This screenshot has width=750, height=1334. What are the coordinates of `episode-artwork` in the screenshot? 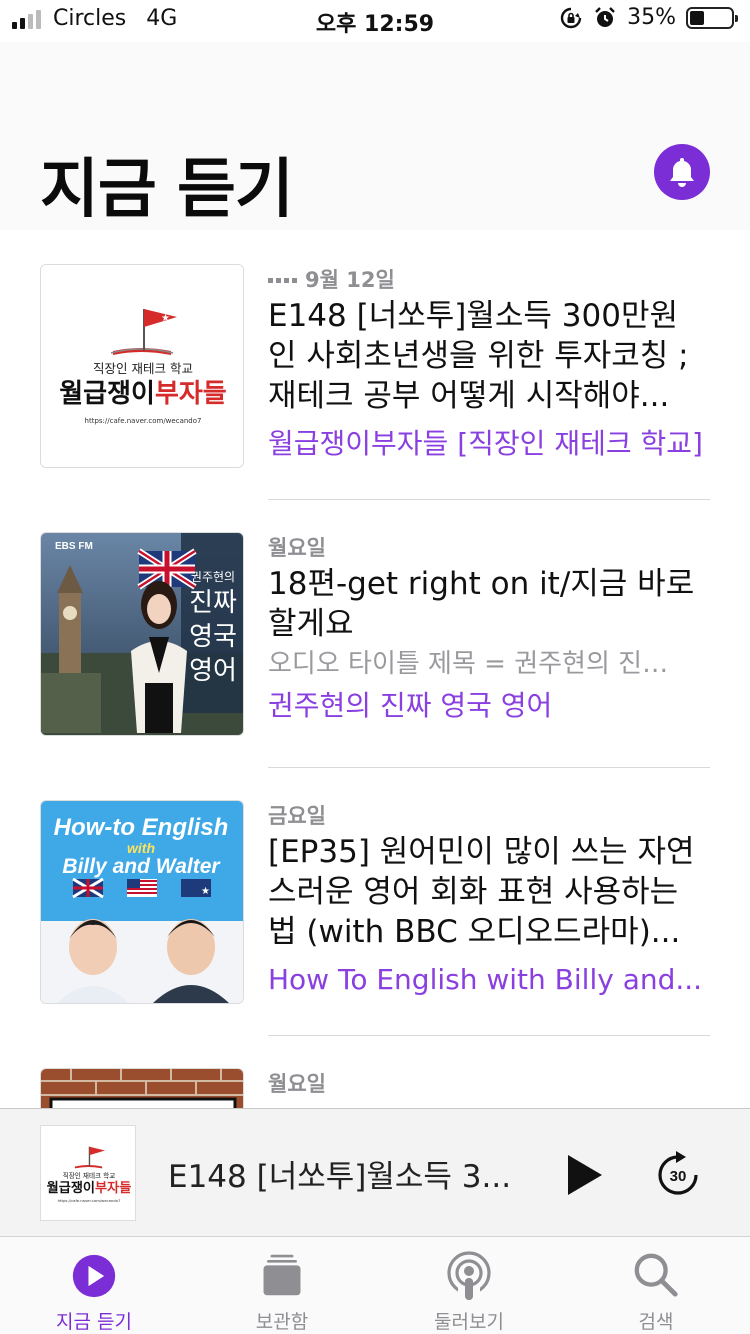 It's located at (142, 1088).